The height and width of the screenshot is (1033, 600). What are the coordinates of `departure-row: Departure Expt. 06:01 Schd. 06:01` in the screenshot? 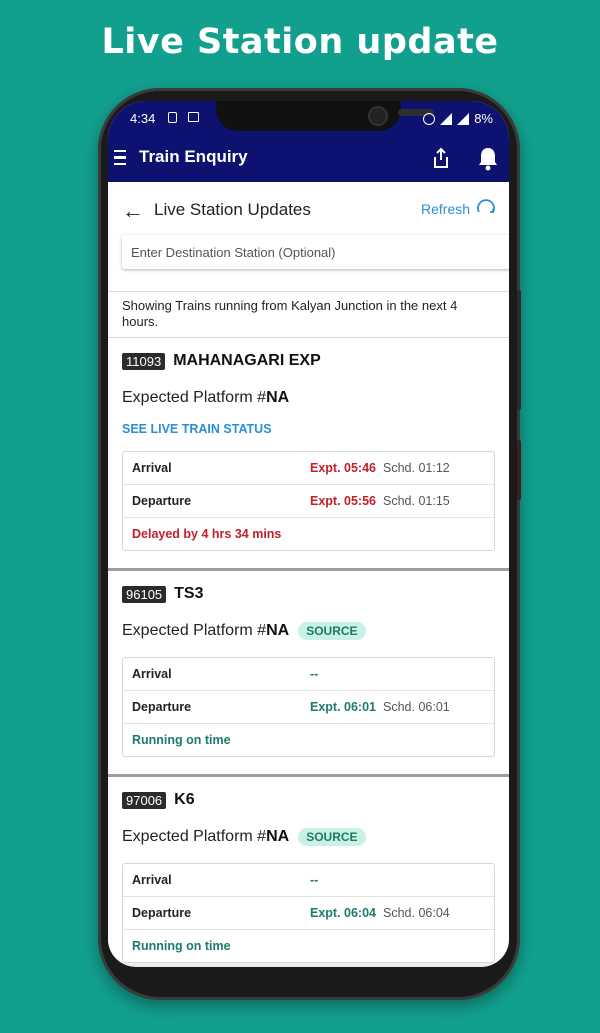 It's located at (308, 707).